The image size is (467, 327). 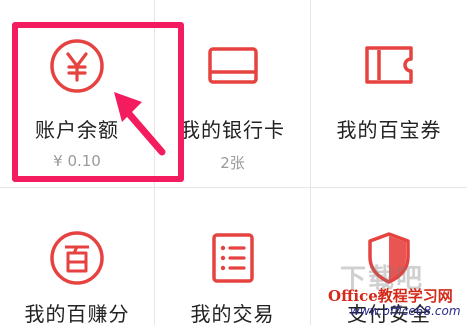 I want to click on watermark-url: www.office68.com, so click(x=405, y=311).